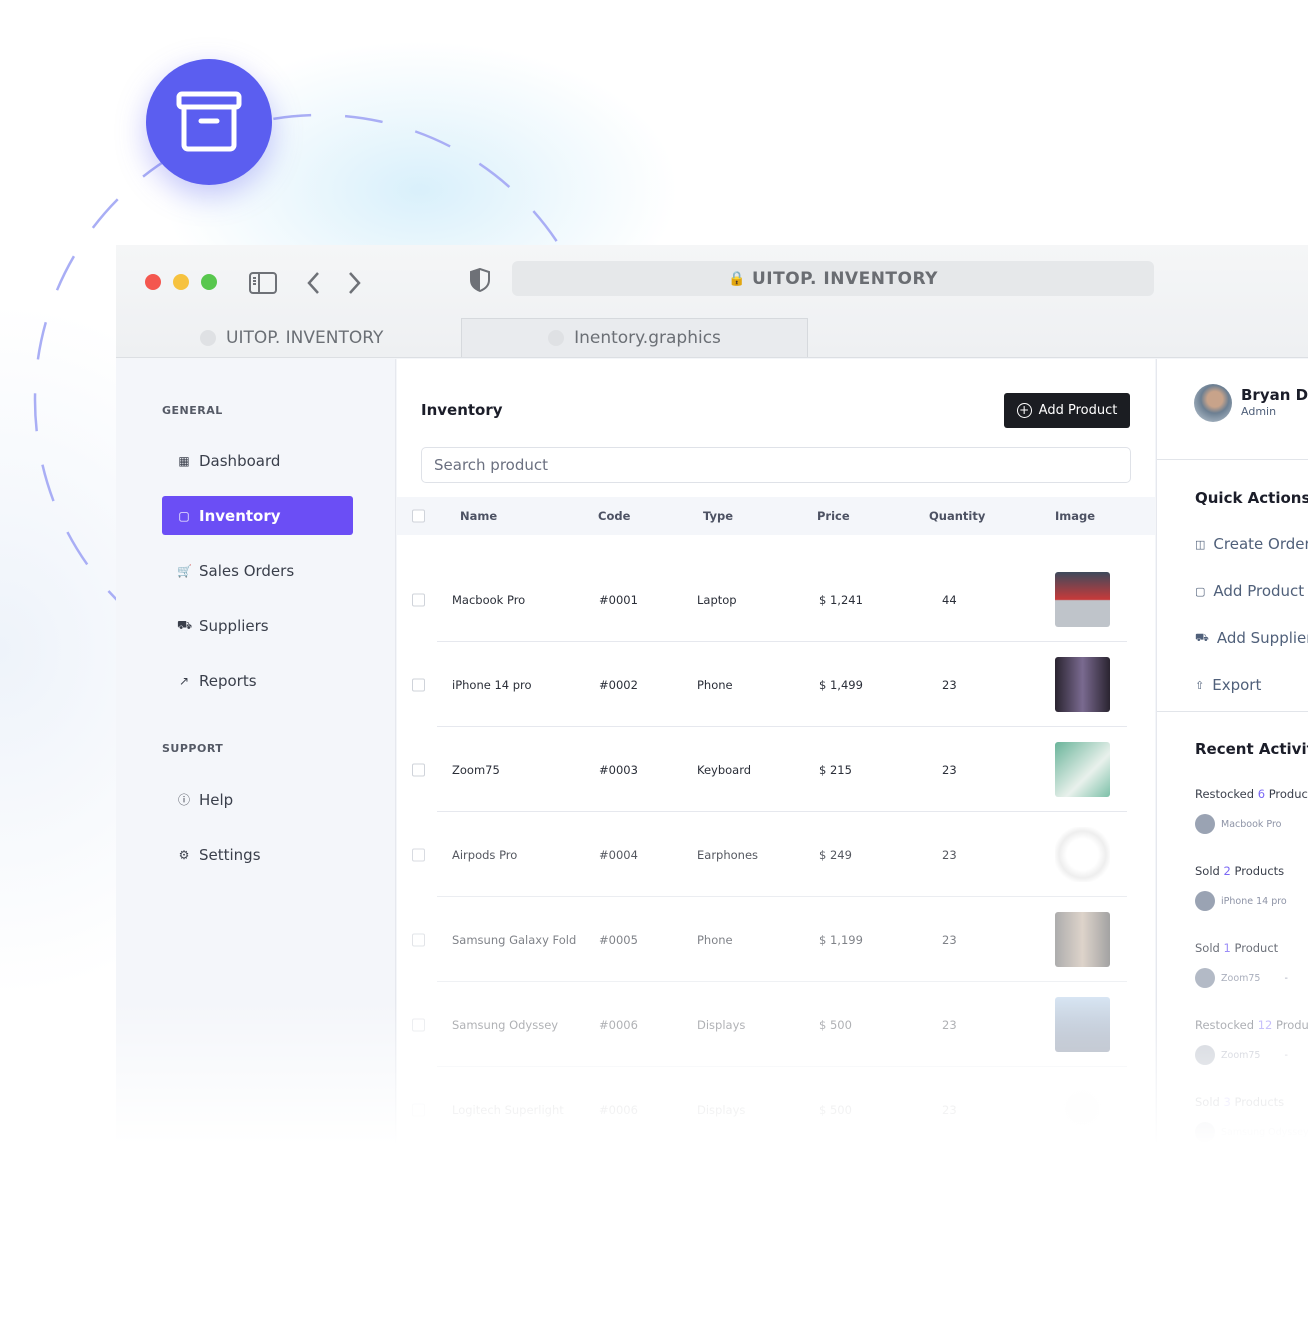  What do you see at coordinates (257, 680) in the screenshot?
I see `sidebar-item-reports: ↗ Reports` at bounding box center [257, 680].